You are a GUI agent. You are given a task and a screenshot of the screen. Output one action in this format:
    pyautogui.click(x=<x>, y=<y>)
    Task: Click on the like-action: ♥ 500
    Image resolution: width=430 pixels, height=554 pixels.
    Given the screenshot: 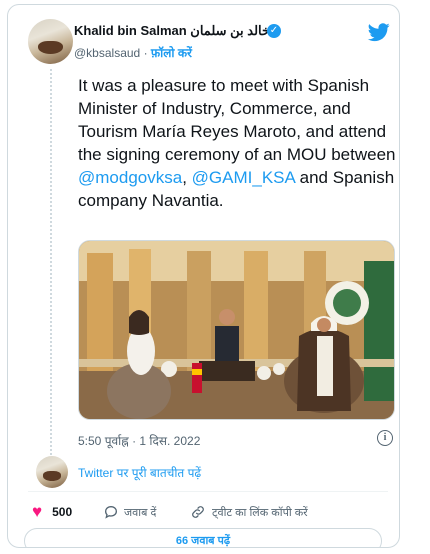 What is the action you would take?
    pyautogui.click(x=52, y=512)
    